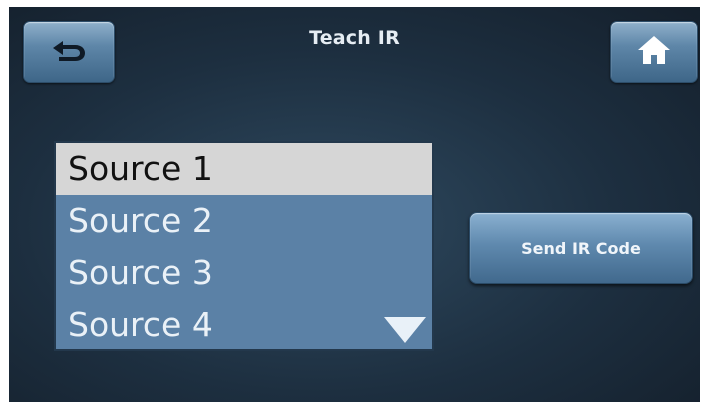 This screenshot has width=706, height=407. Describe the element at coordinates (405, 330) in the screenshot. I see `triangle-down-icon` at that location.